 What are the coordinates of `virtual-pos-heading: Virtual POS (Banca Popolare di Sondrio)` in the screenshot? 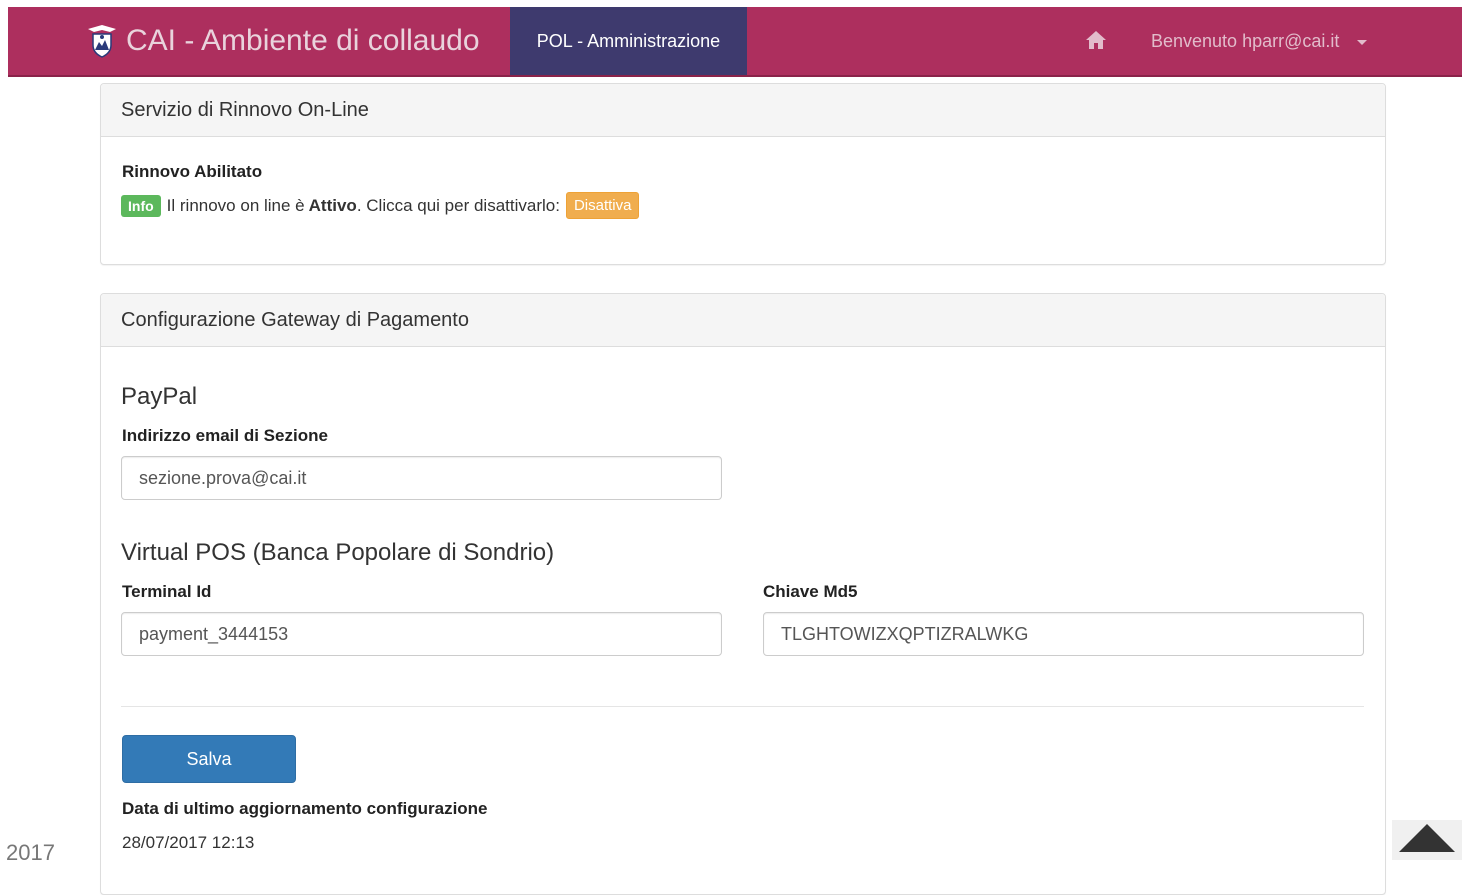 It's located at (338, 552).